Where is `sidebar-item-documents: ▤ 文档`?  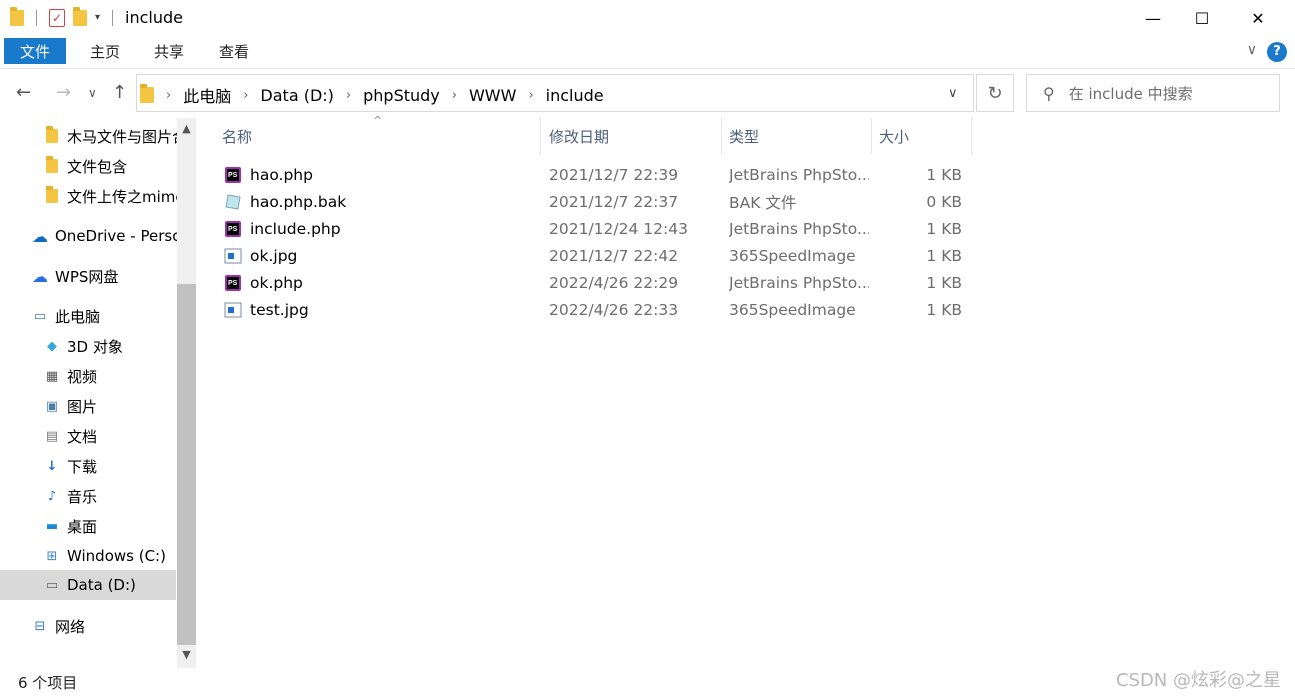 sidebar-item-documents: ▤ 文档 is located at coordinates (89, 436).